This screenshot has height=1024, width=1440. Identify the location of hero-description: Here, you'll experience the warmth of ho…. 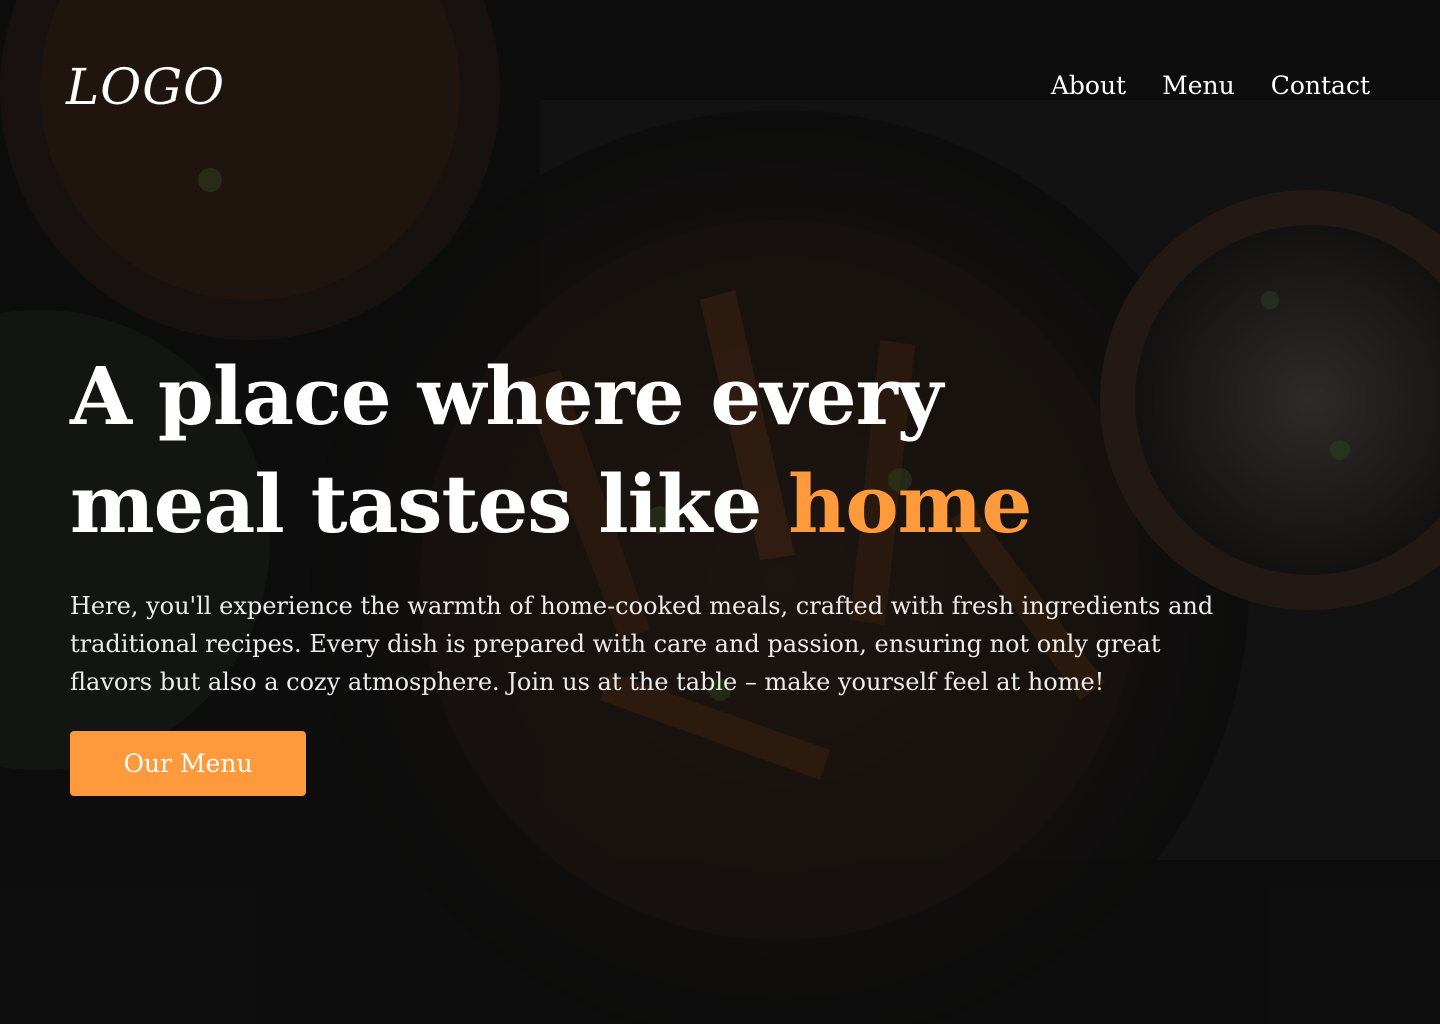
(642, 644).